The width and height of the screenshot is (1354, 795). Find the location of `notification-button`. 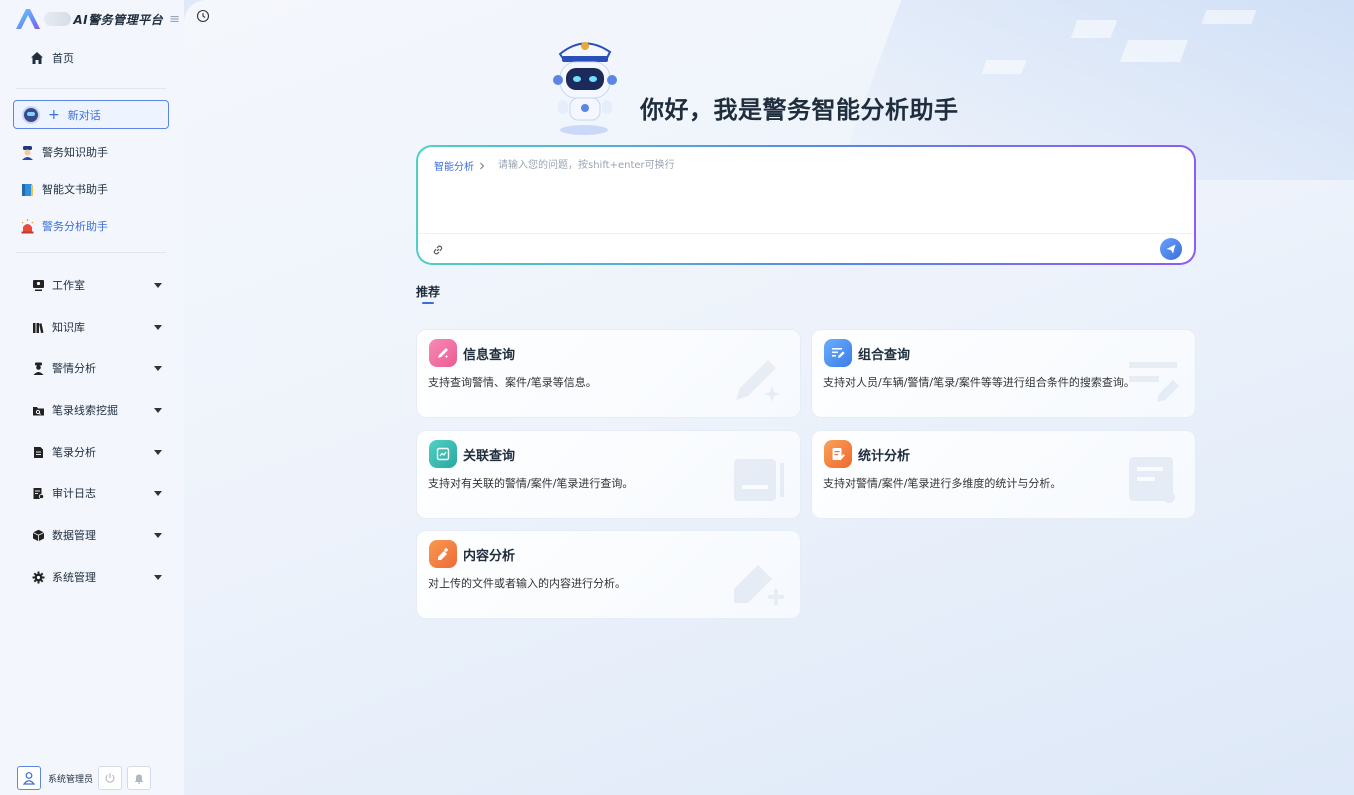

notification-button is located at coordinates (139, 778).